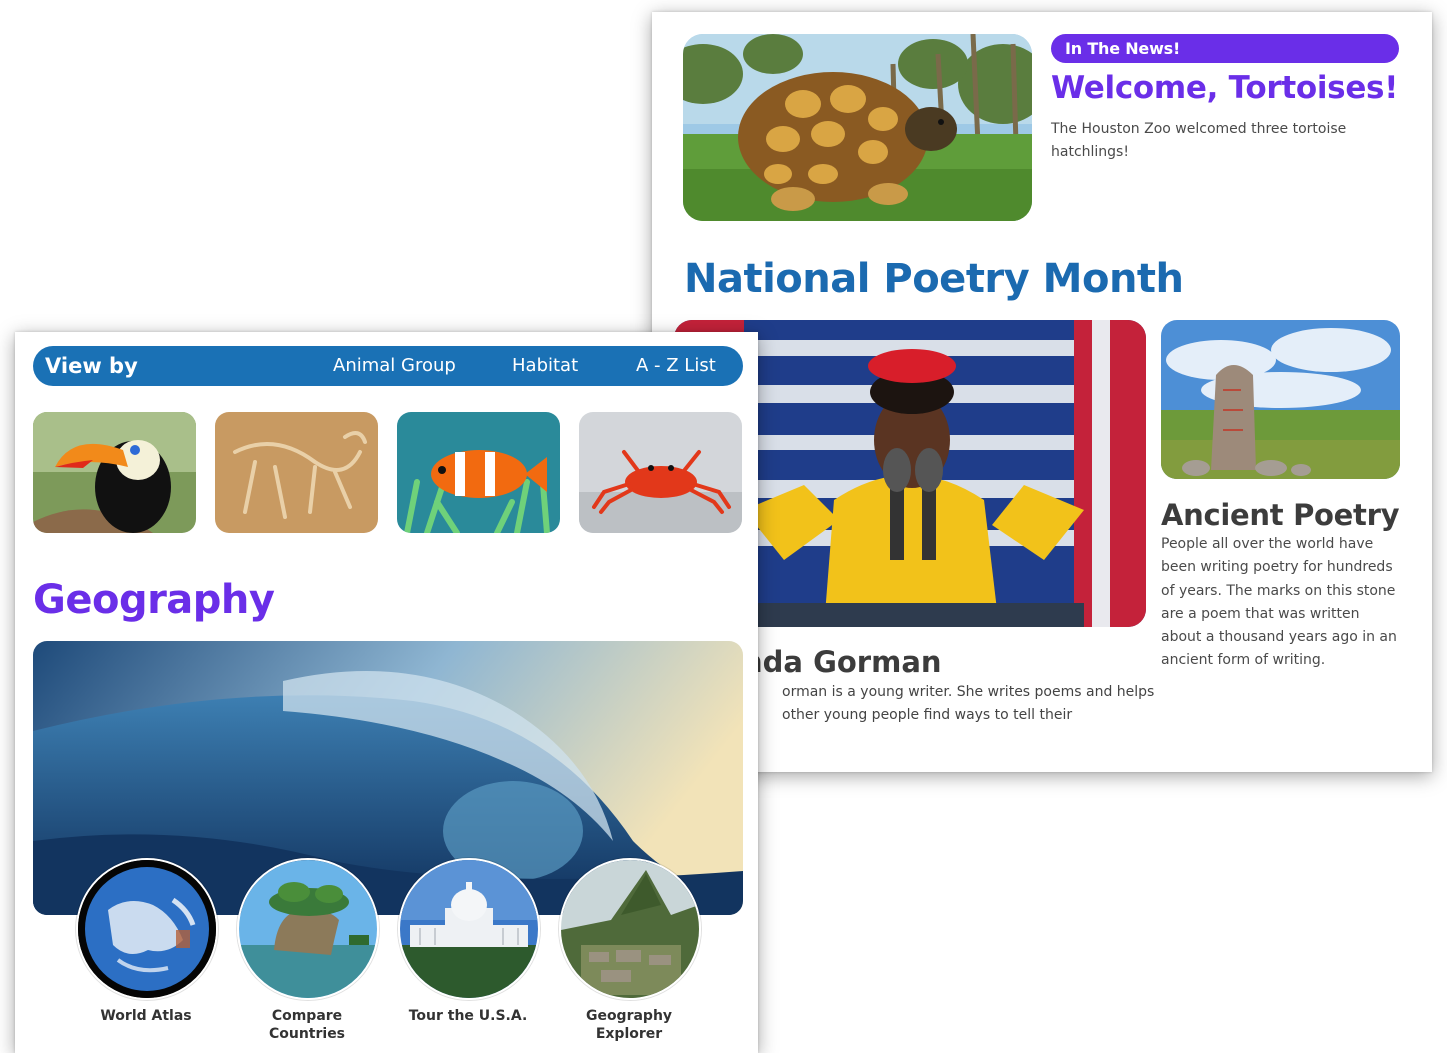 This screenshot has width=1447, height=1053. I want to click on geo-label: World Atlas, so click(146, 1016).